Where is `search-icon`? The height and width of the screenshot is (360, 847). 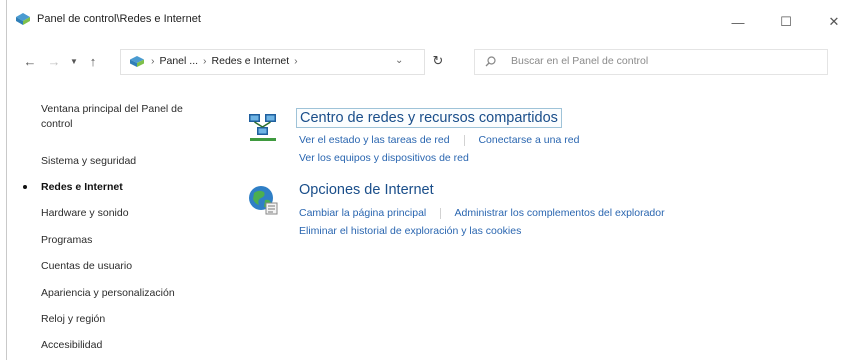 search-icon is located at coordinates (490, 61).